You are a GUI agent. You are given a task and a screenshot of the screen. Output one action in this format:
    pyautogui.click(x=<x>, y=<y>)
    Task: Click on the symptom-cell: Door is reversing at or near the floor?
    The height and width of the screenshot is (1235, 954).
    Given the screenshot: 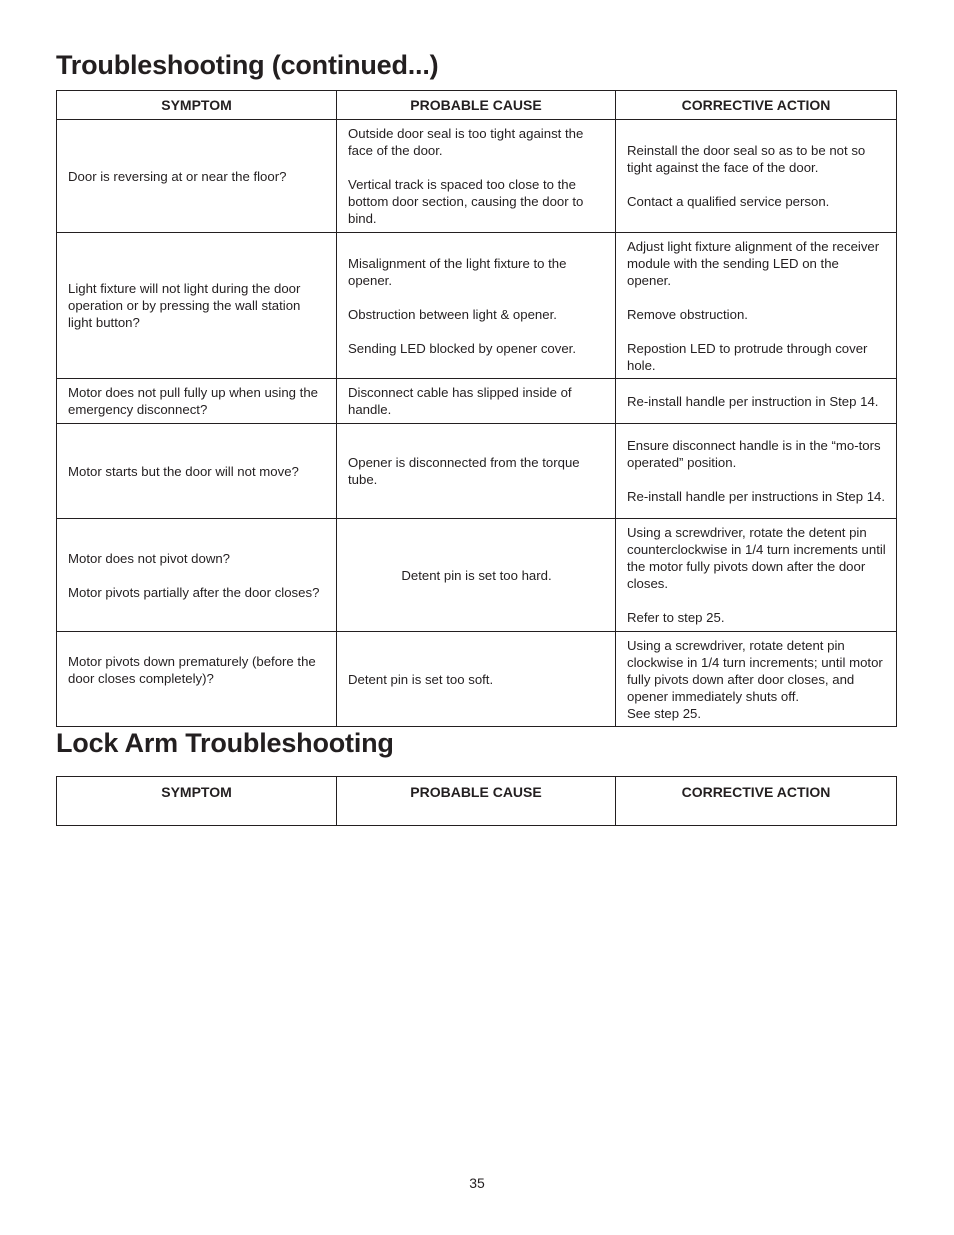 What is the action you would take?
    pyautogui.click(x=196, y=176)
    